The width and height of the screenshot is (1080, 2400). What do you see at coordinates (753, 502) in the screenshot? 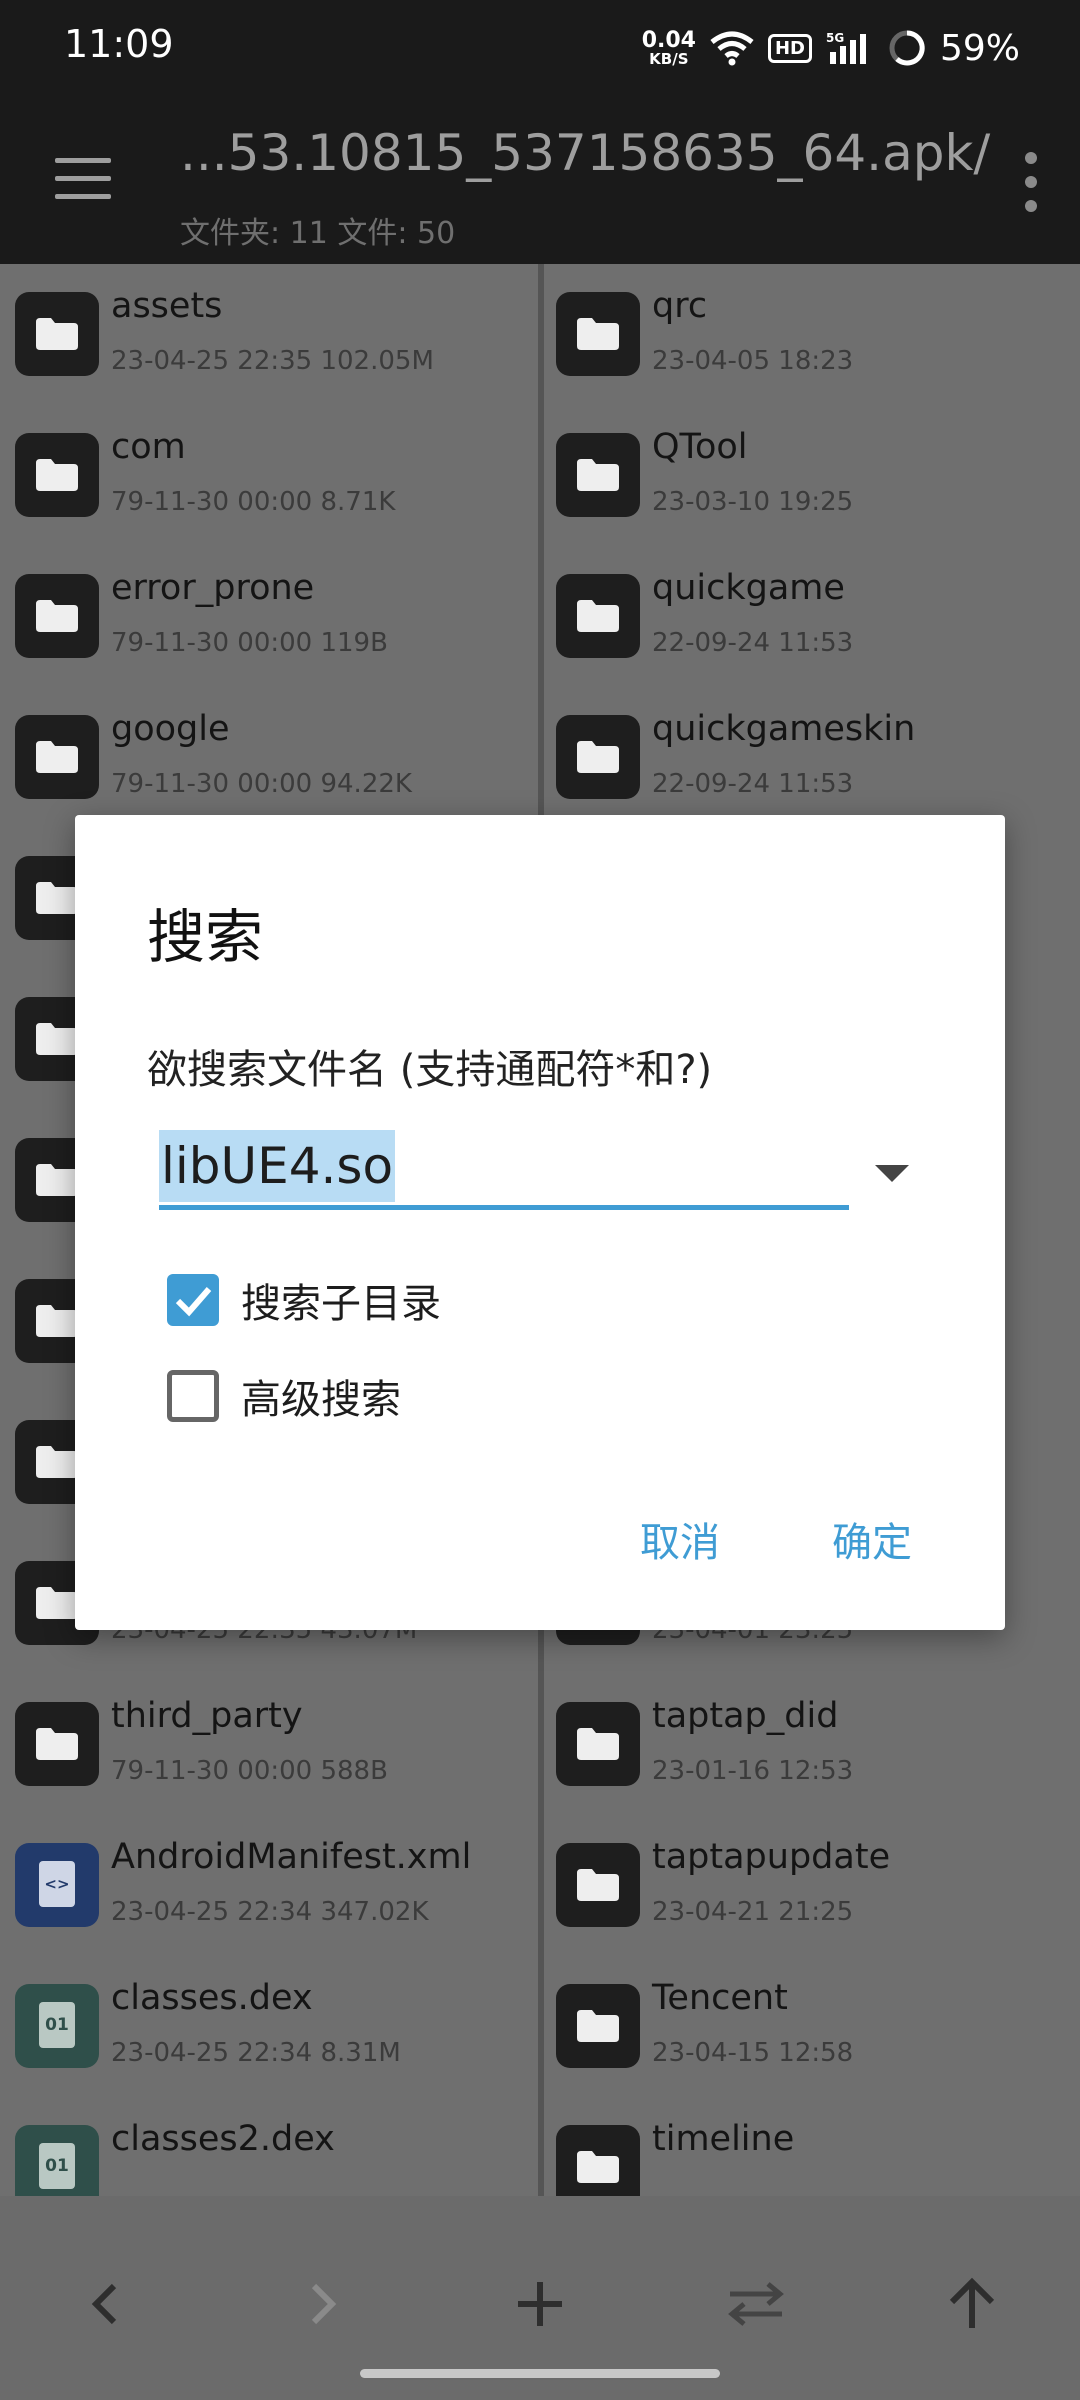
I see `file-meta: 23-03-10 19:25` at bounding box center [753, 502].